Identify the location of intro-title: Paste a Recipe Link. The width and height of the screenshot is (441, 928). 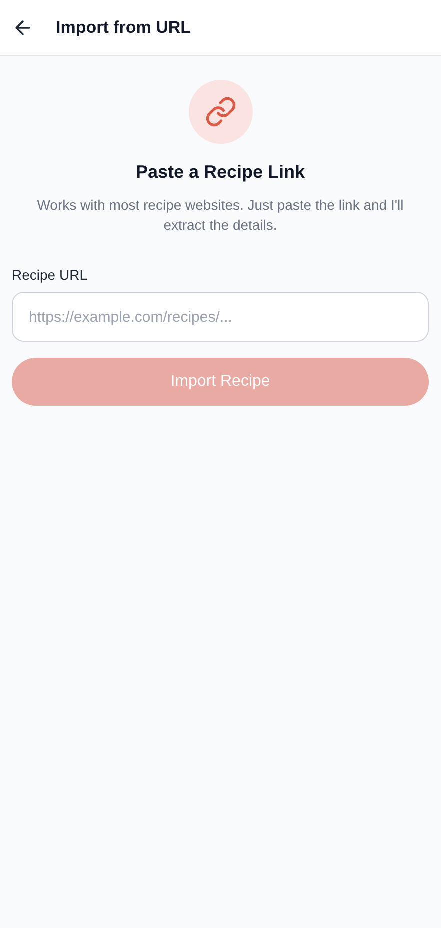
(220, 172).